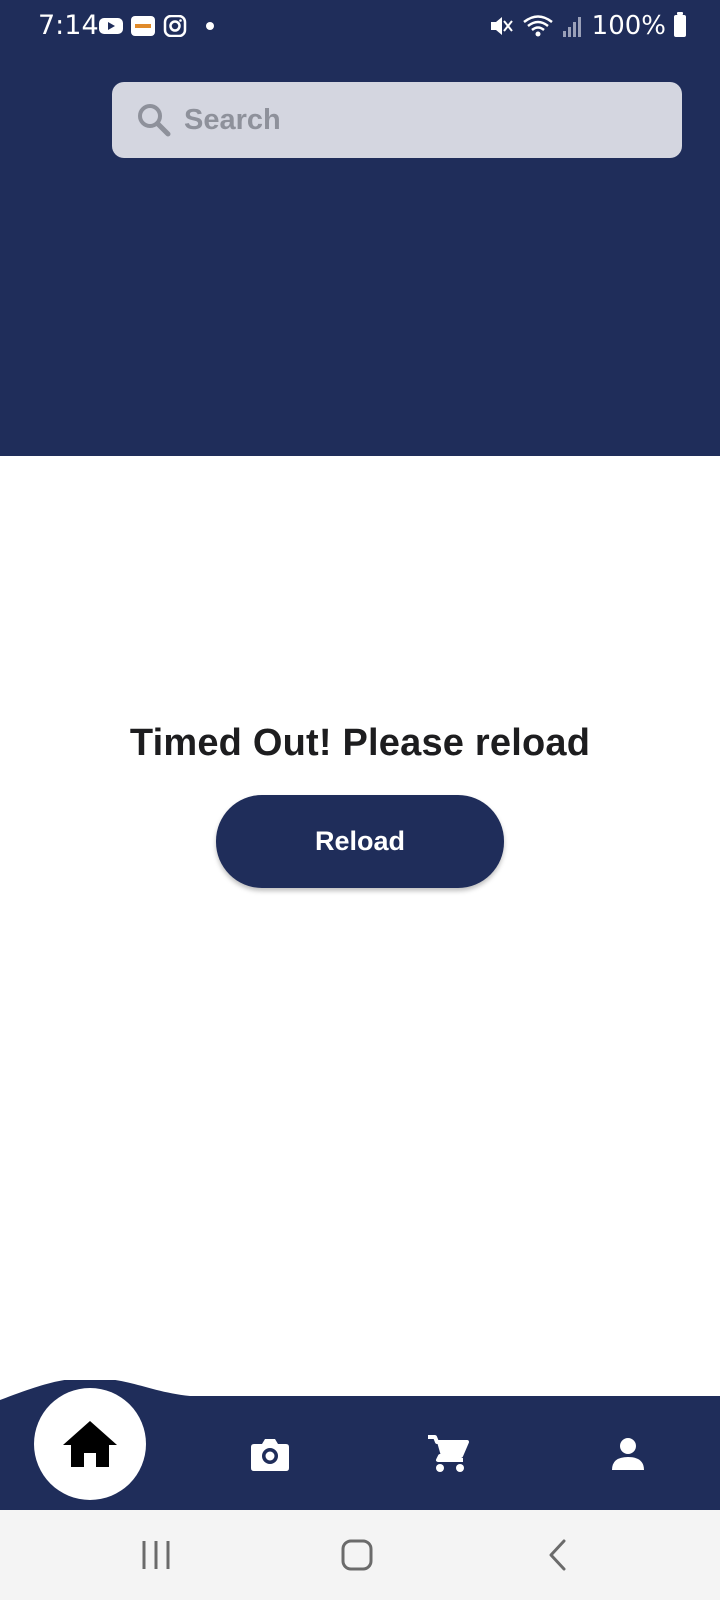  Describe the element at coordinates (397, 120) in the screenshot. I see `search-input: Search` at that location.